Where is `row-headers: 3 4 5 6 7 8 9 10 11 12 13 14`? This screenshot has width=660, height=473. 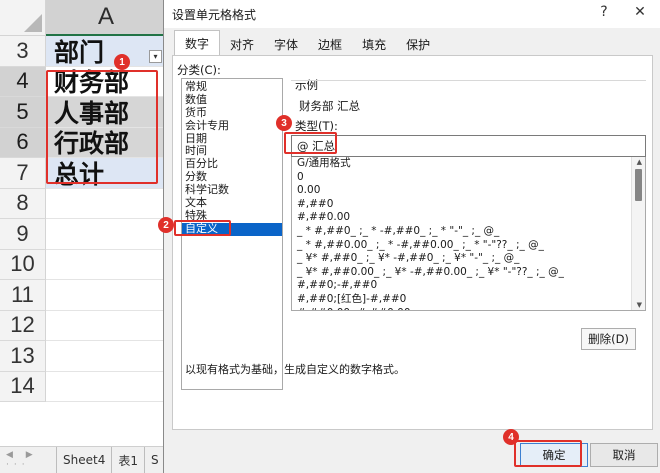
row-headers: 3 4 5 6 7 8 9 10 11 12 13 14 is located at coordinates (23, 219).